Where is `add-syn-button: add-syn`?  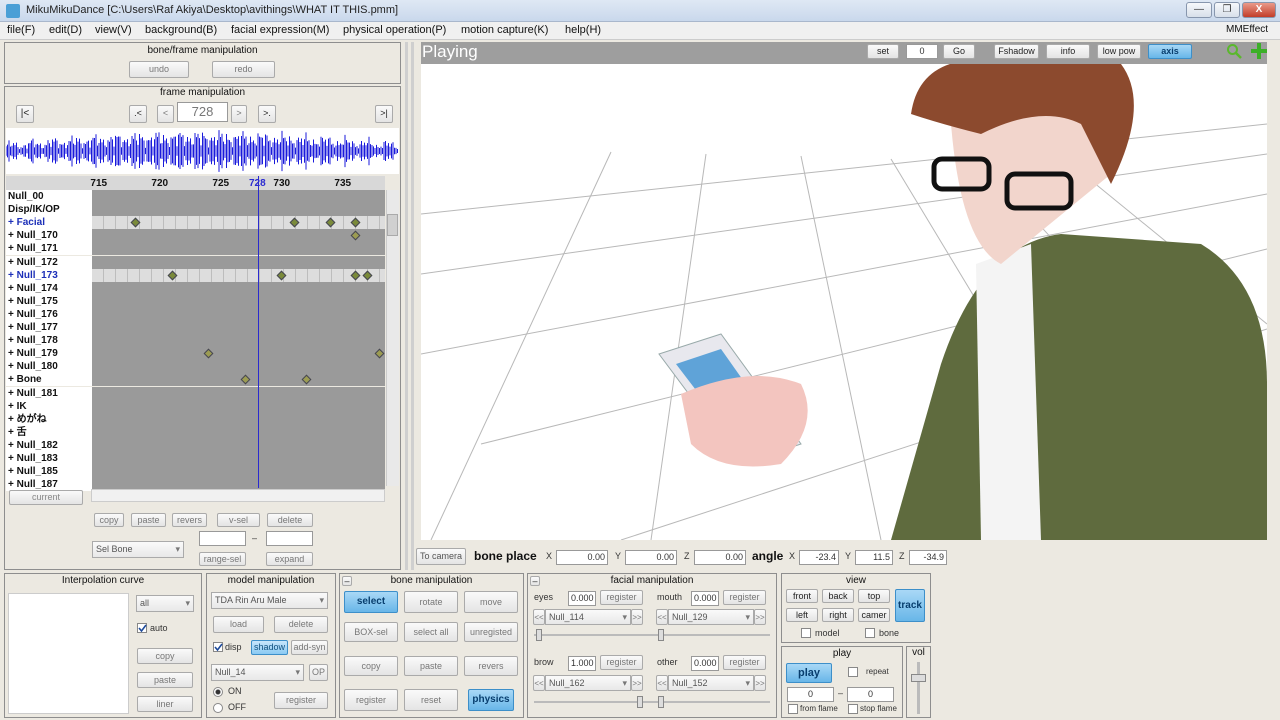 add-syn-button: add-syn is located at coordinates (309, 647).